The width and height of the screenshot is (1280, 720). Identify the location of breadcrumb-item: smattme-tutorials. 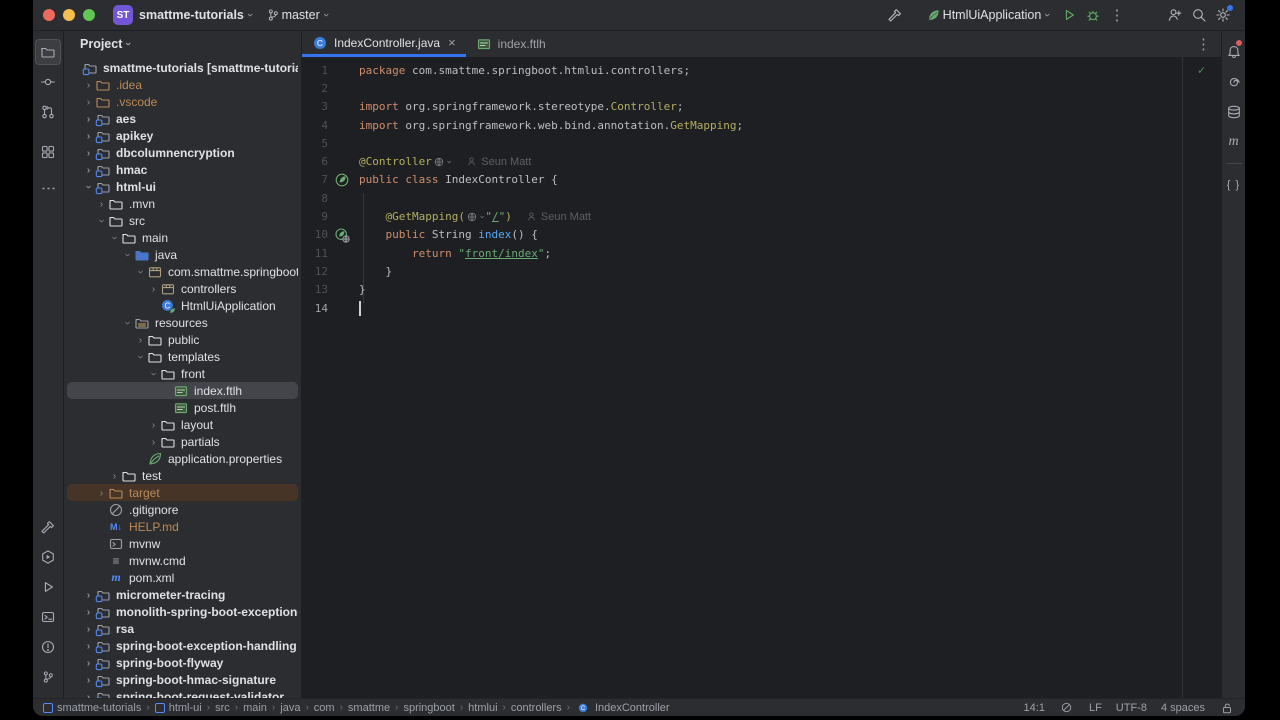
(92, 708).